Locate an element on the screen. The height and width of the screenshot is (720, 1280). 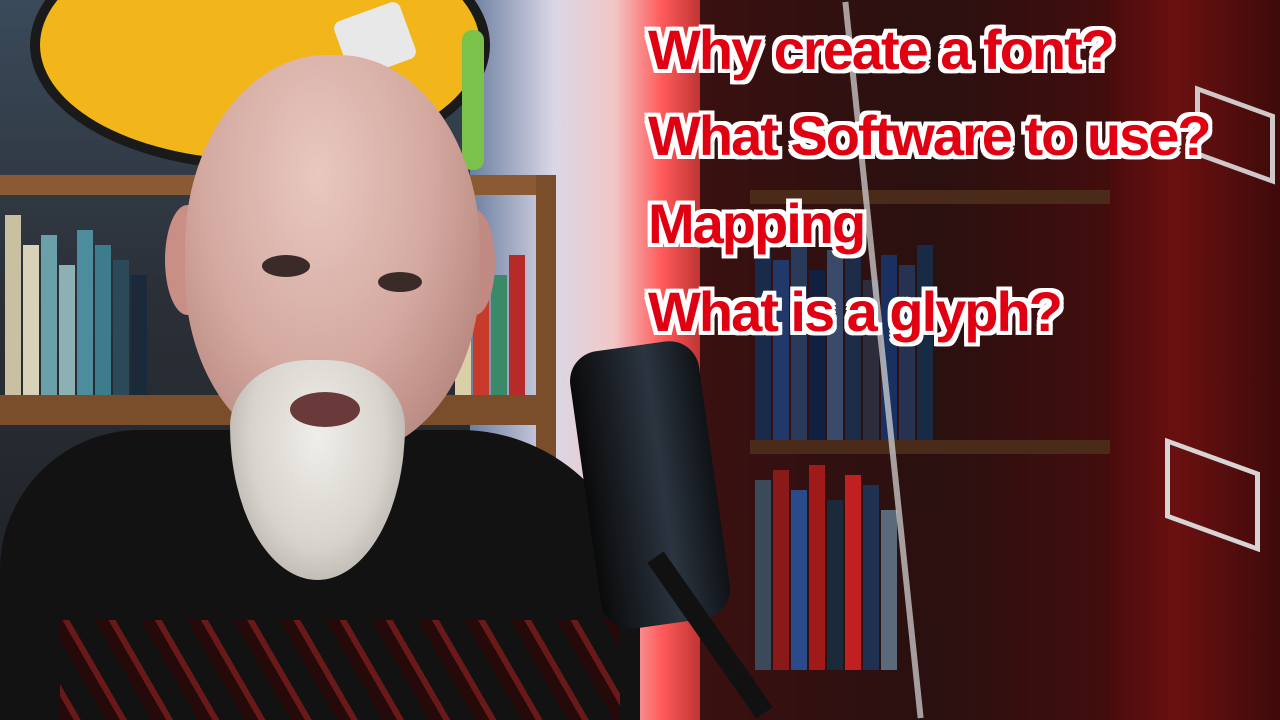
overlay-line-2: What Software to use? is located at coordinates (930, 135).